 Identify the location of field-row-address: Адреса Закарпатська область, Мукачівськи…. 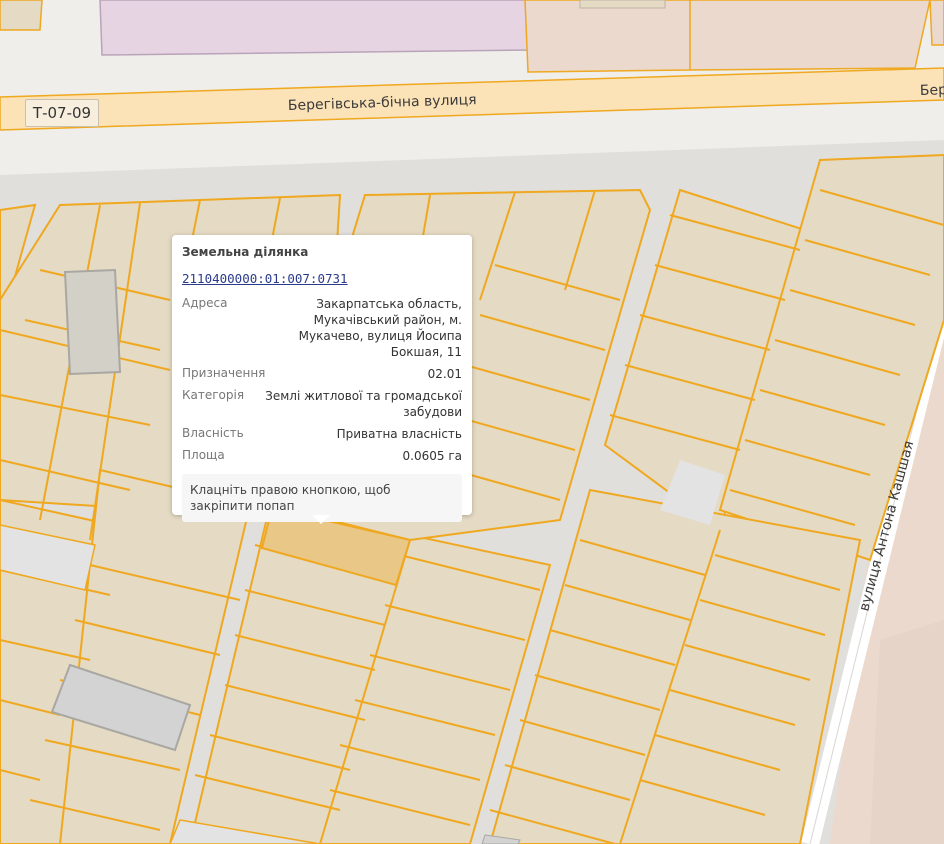
(322, 328).